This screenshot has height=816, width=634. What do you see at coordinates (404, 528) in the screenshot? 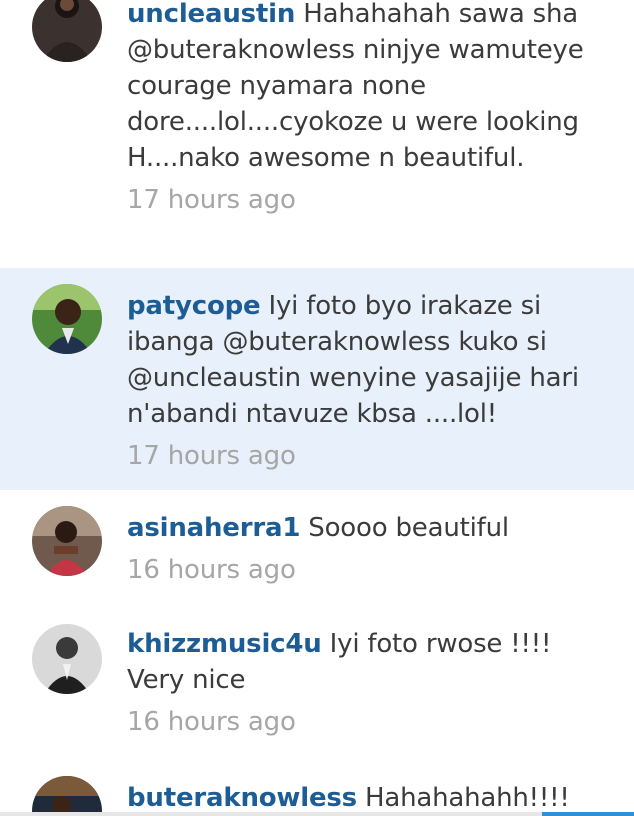
I see `comment-text: Soooo beautiful` at bounding box center [404, 528].